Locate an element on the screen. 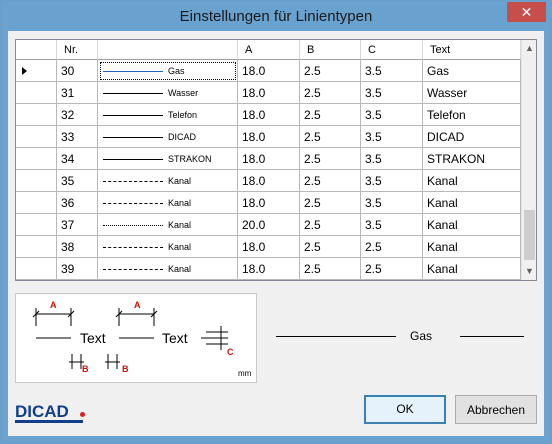 The width and height of the screenshot is (552, 444). vertical-scrollbar: ▲ ▼ is located at coordinates (528, 160).